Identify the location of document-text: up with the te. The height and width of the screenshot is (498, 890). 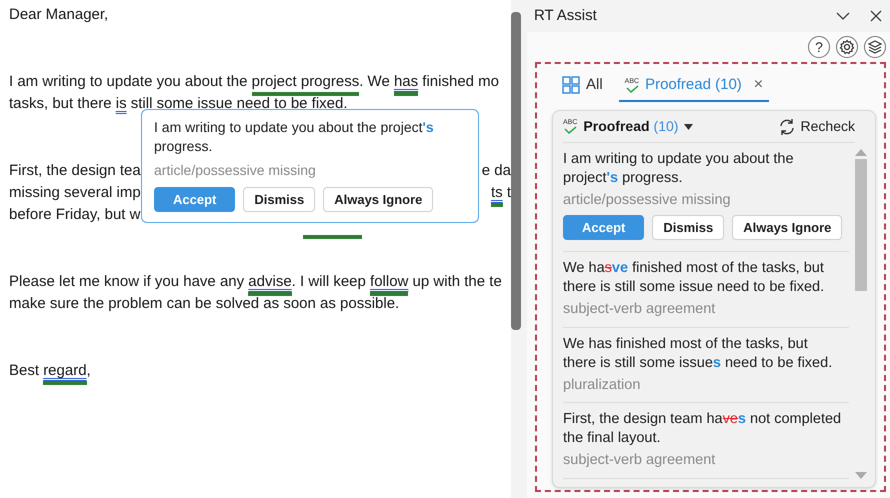
(457, 282).